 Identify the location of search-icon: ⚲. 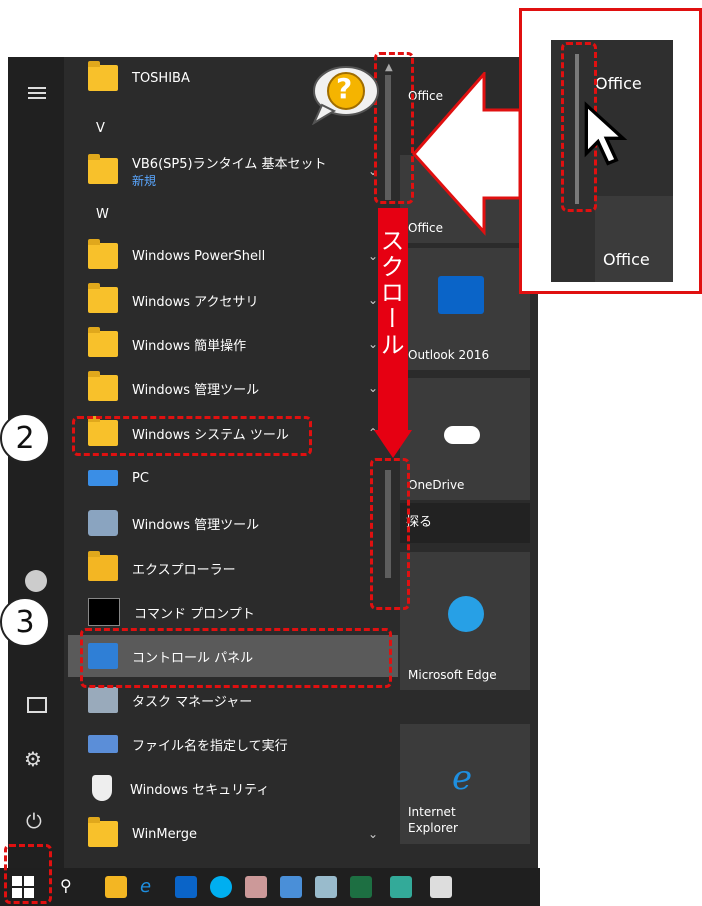
(71, 887).